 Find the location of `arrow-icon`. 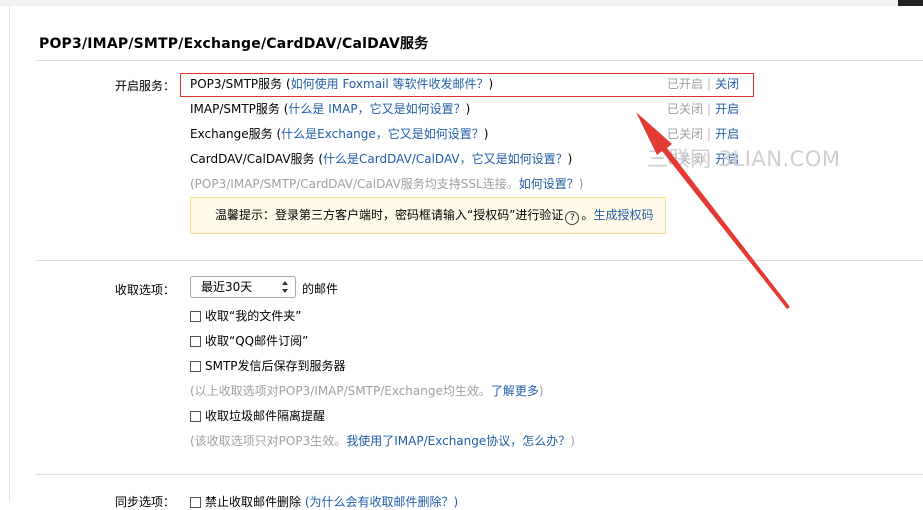

arrow-icon is located at coordinates (713, 210).